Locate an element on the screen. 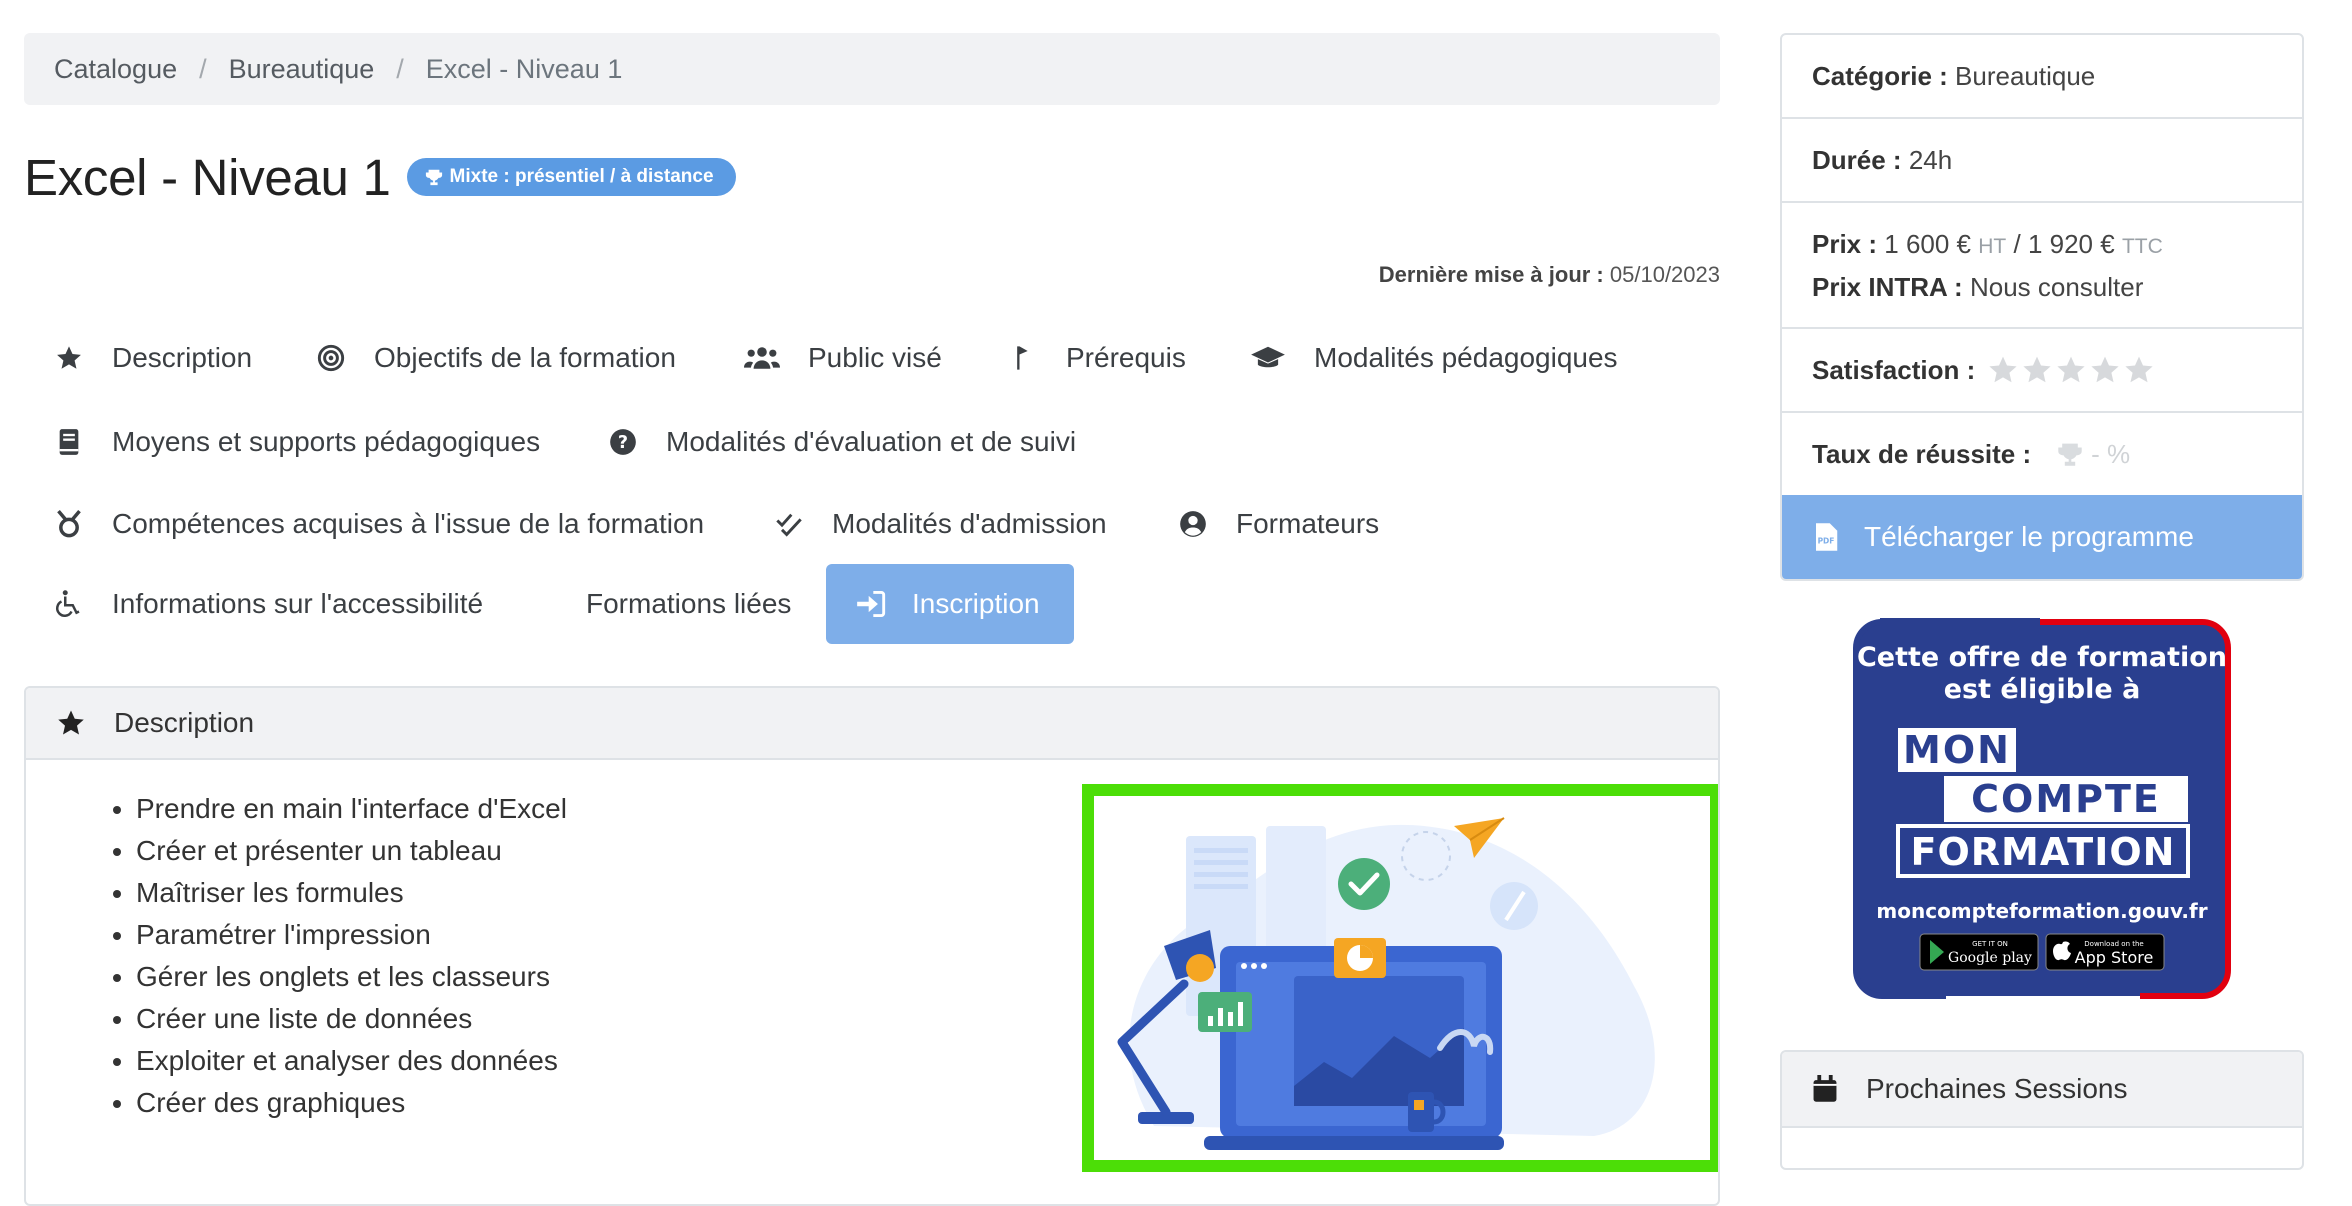 This screenshot has height=1206, width=2352. google-play-text: Google play is located at coordinates (1990, 958).